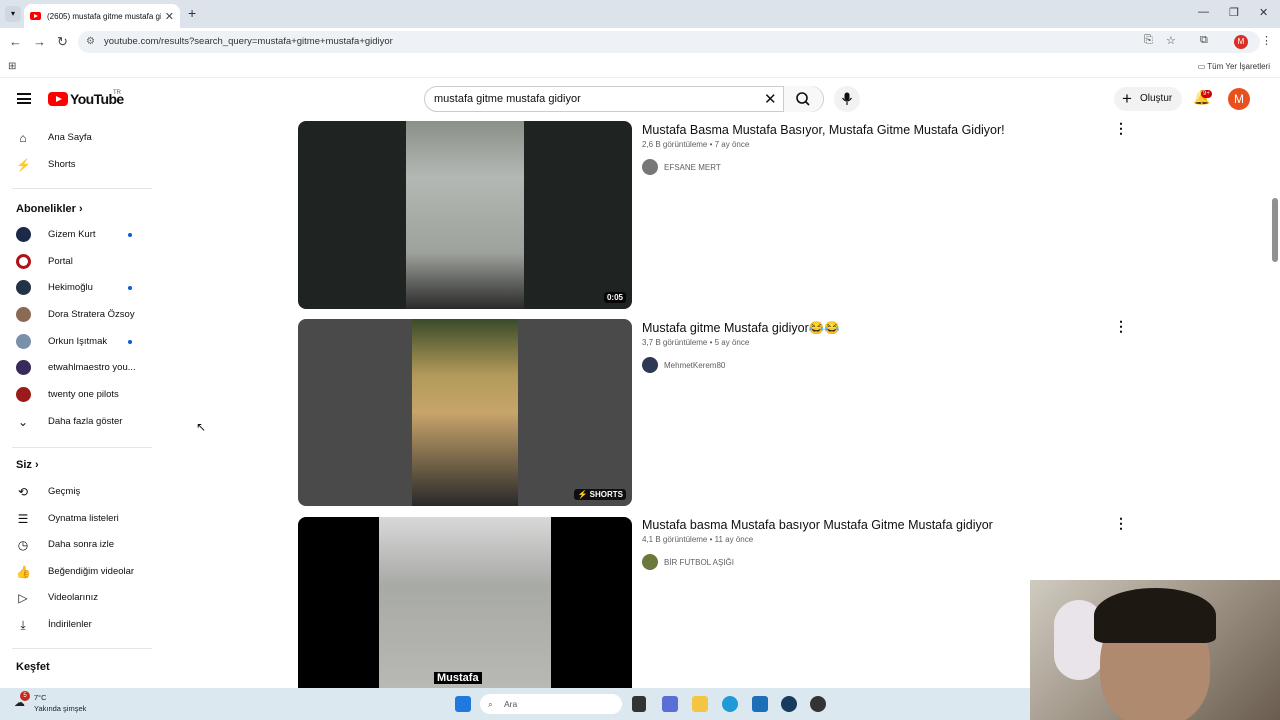  Describe the element at coordinates (465, 215) in the screenshot. I see `video-thumbnail: 0:05` at that location.